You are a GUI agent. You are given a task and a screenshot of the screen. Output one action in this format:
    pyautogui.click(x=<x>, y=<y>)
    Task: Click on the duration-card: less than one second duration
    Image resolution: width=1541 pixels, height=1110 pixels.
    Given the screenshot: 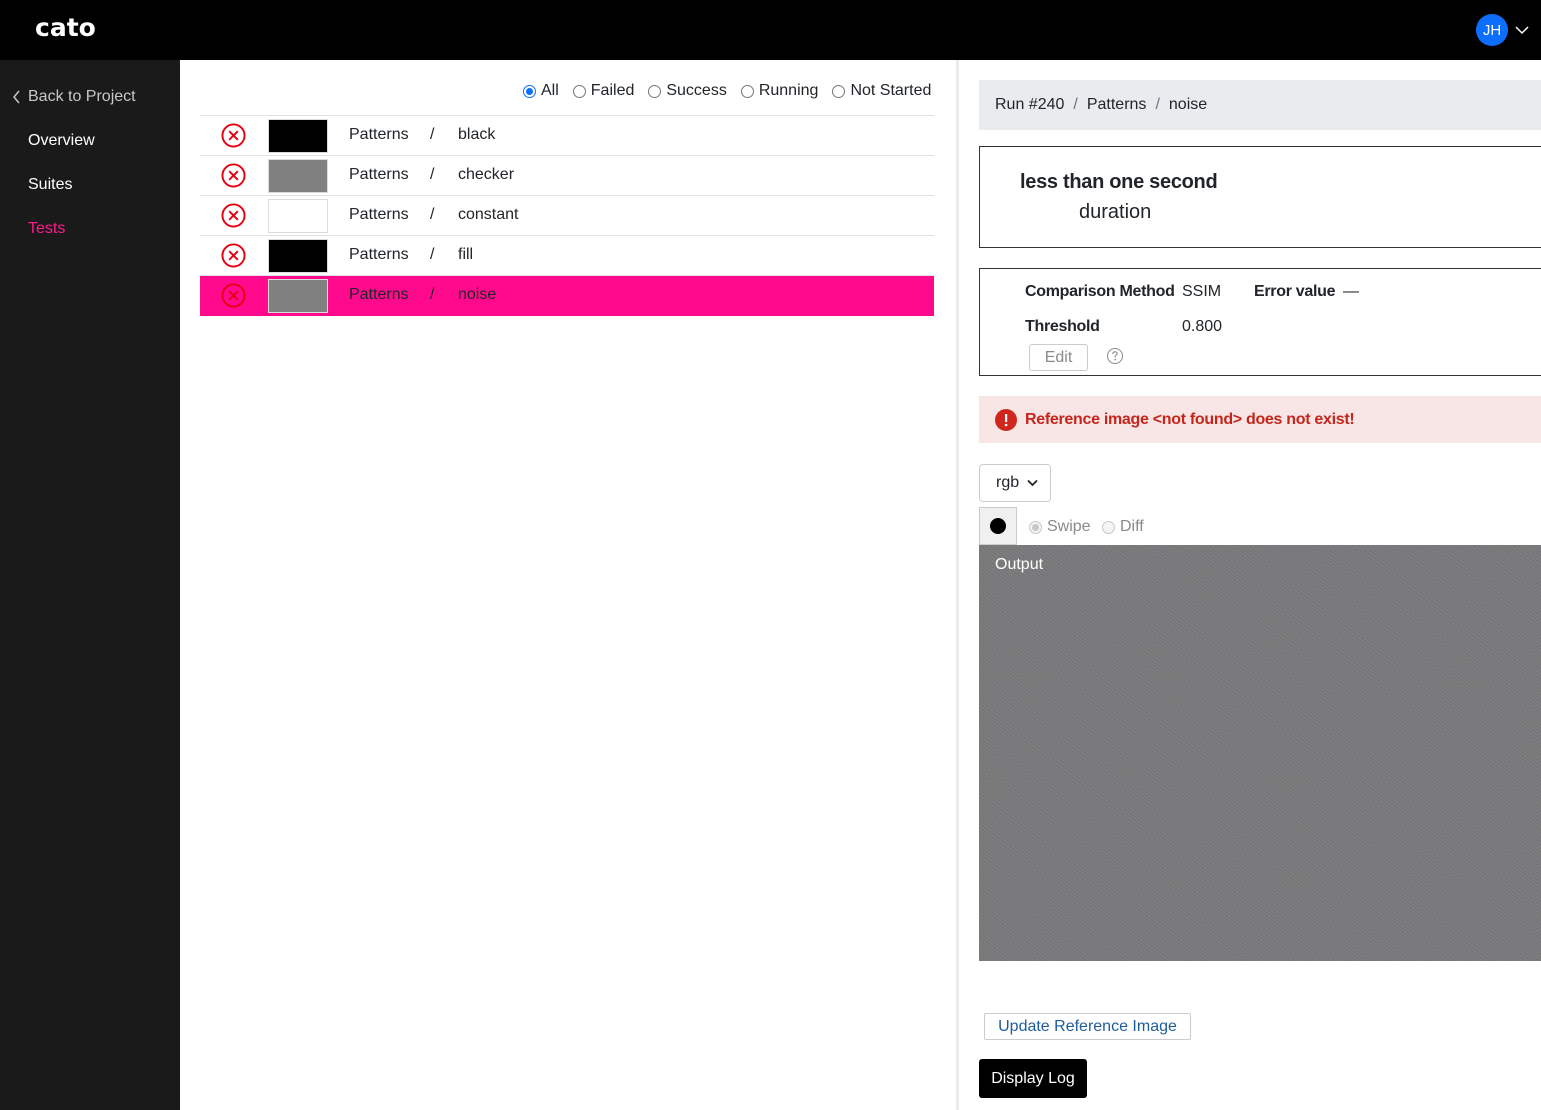 What is the action you would take?
    pyautogui.click(x=1260, y=197)
    